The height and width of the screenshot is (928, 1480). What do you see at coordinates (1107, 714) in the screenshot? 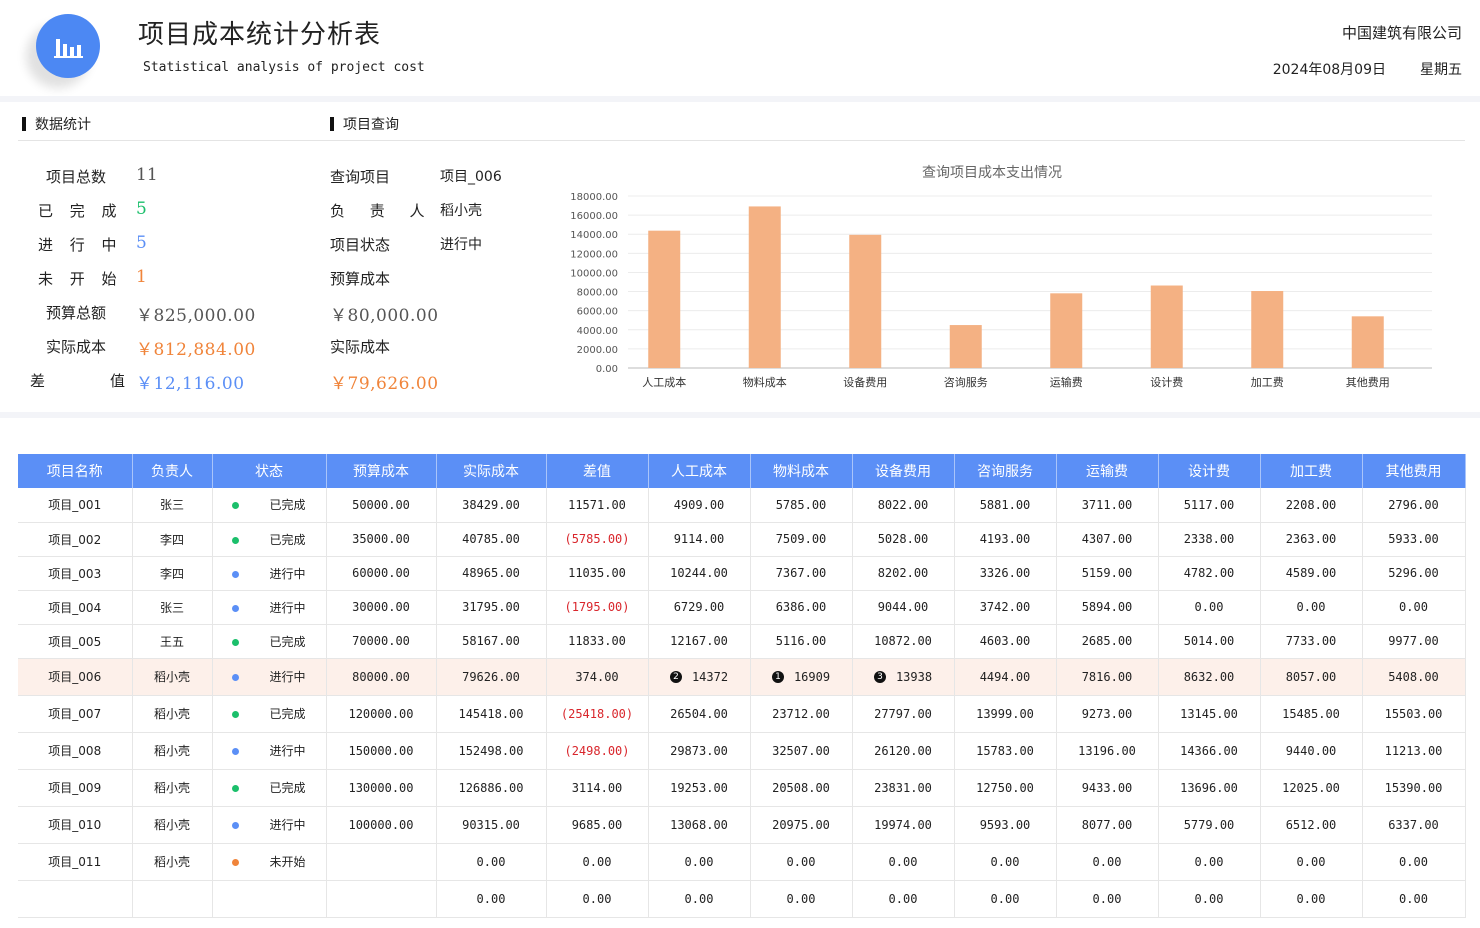
I see `value-cell: 9273.00` at bounding box center [1107, 714].